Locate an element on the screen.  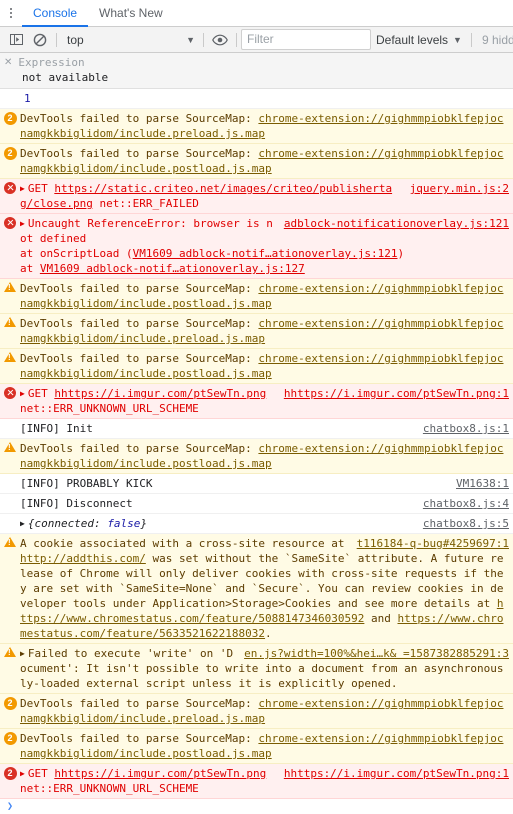
message-source-anchor: chatbox8.js:4 is located at coordinates (466, 503).